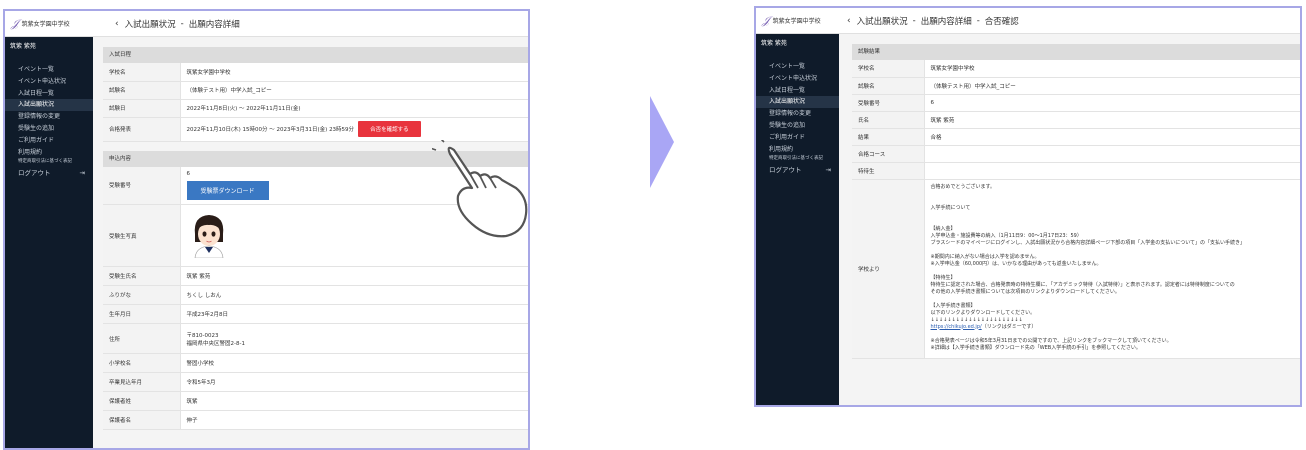  I want to click on message-line: ↓↓↓↓↓↓↓↓↓↓↓↓↓↓↓↓↓↓↓↓↓↓, so click(976, 319).